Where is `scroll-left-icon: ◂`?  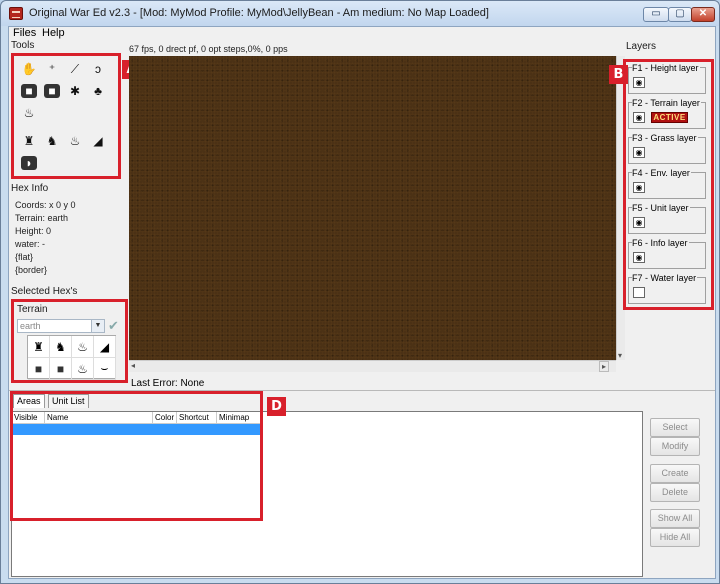
scroll-left-icon: ◂ is located at coordinates (133, 365).